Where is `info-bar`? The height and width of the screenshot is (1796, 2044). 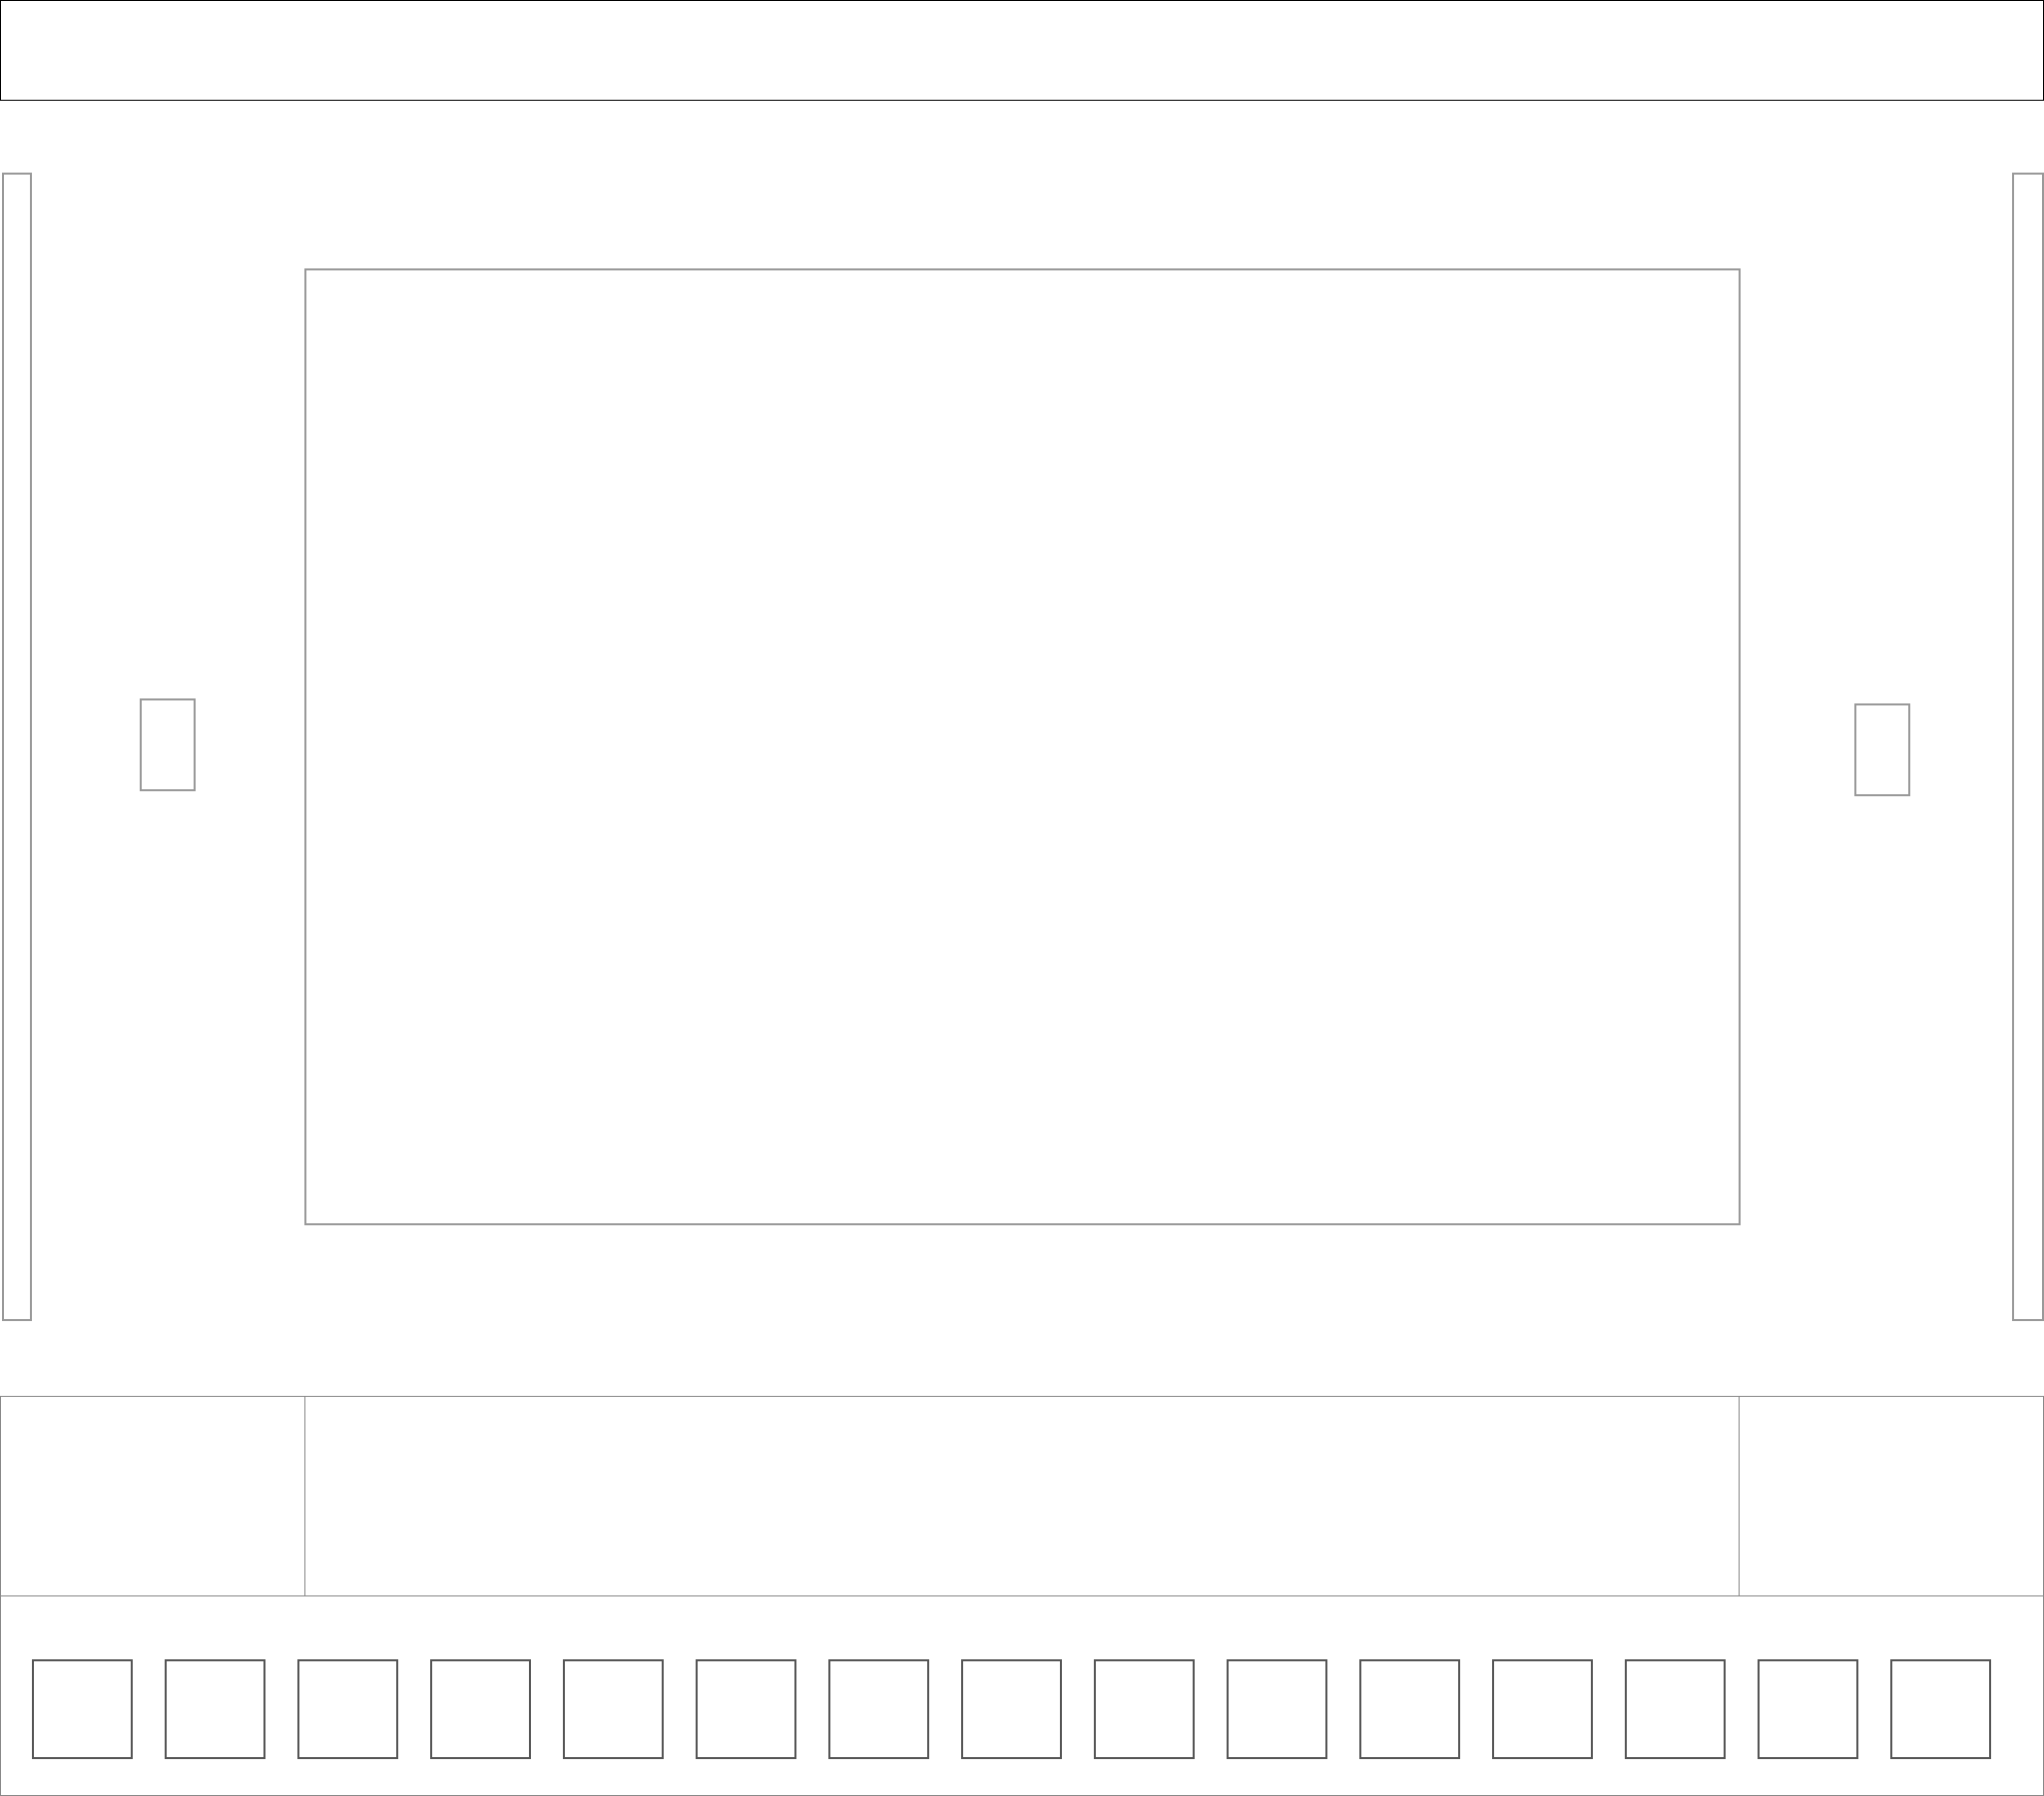
info-bar is located at coordinates (1022, 1496).